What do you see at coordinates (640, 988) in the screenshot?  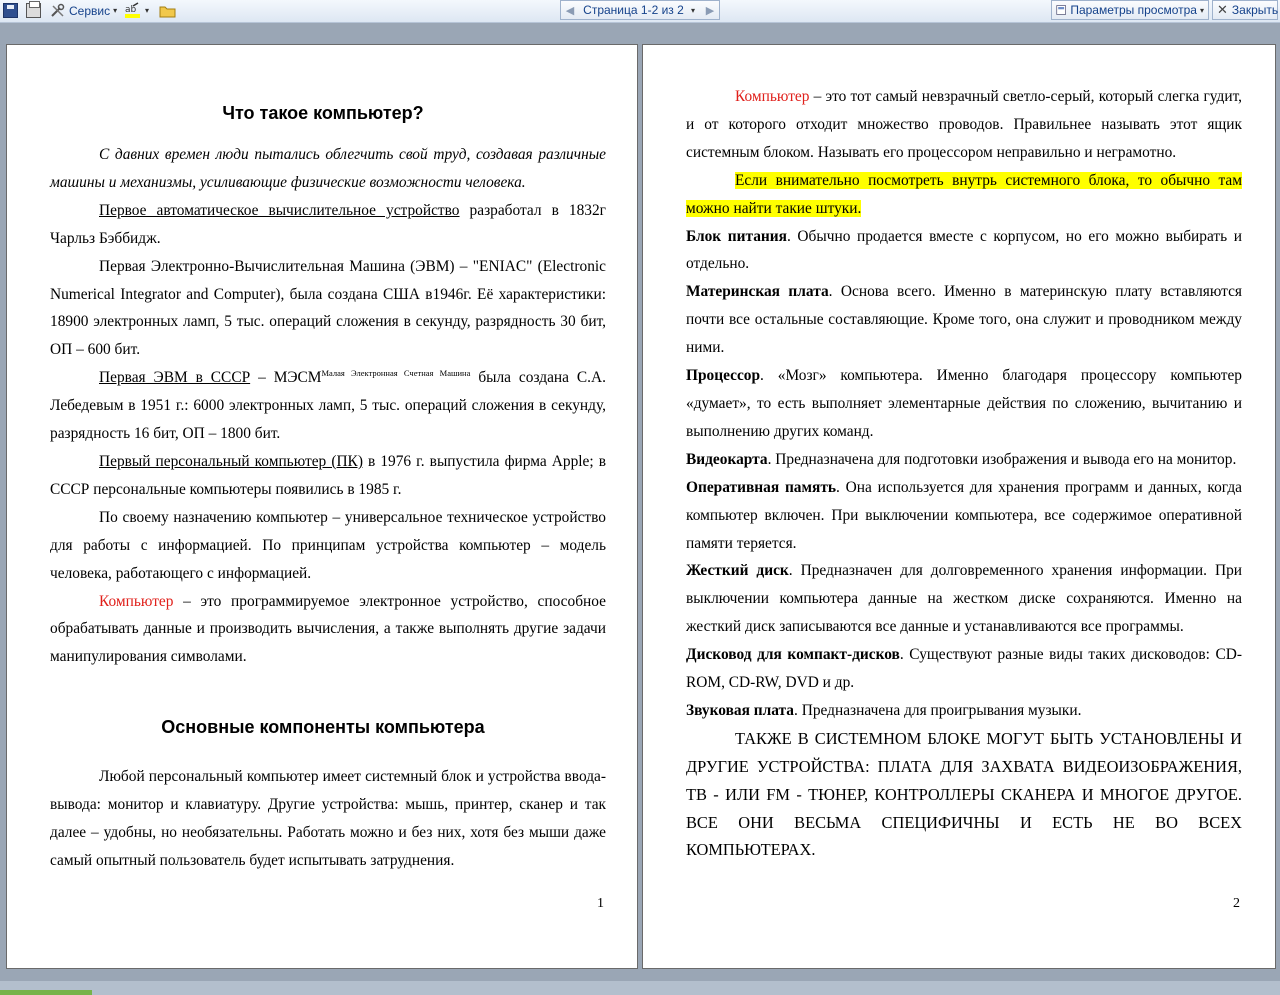 I see `status-strip` at bounding box center [640, 988].